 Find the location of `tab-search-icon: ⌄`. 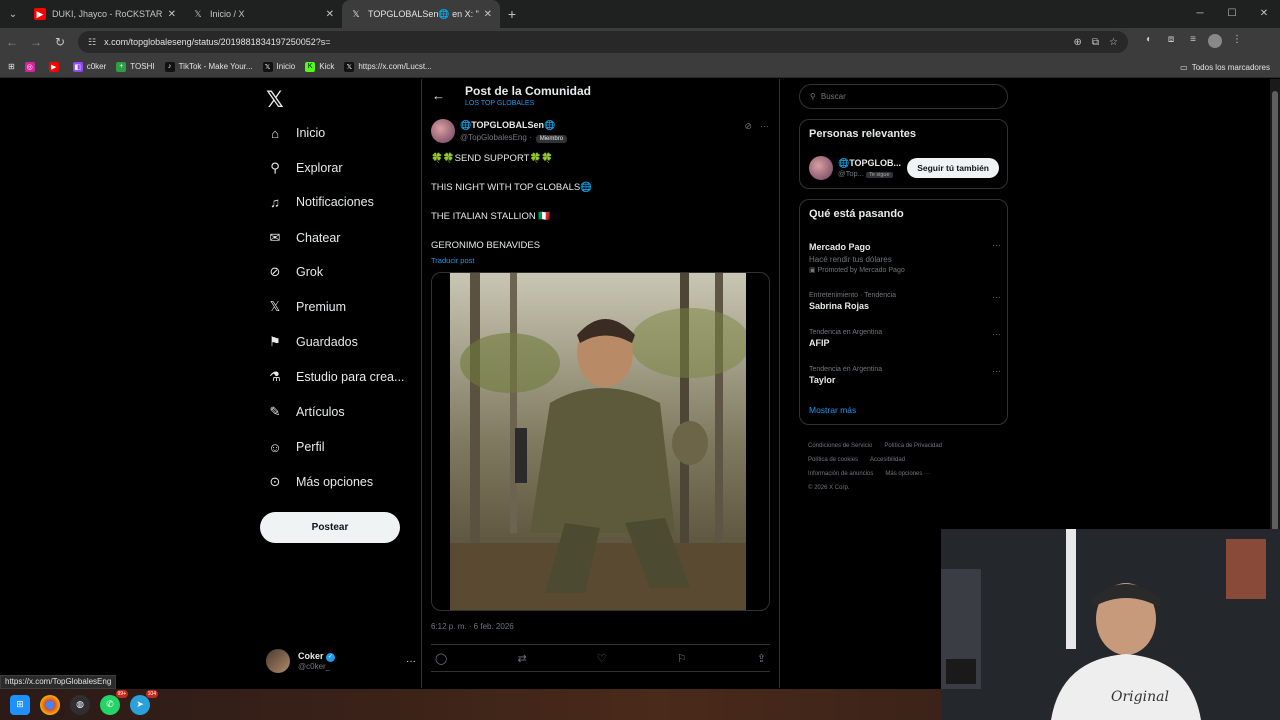

tab-search-icon: ⌄ is located at coordinates (13, 14).